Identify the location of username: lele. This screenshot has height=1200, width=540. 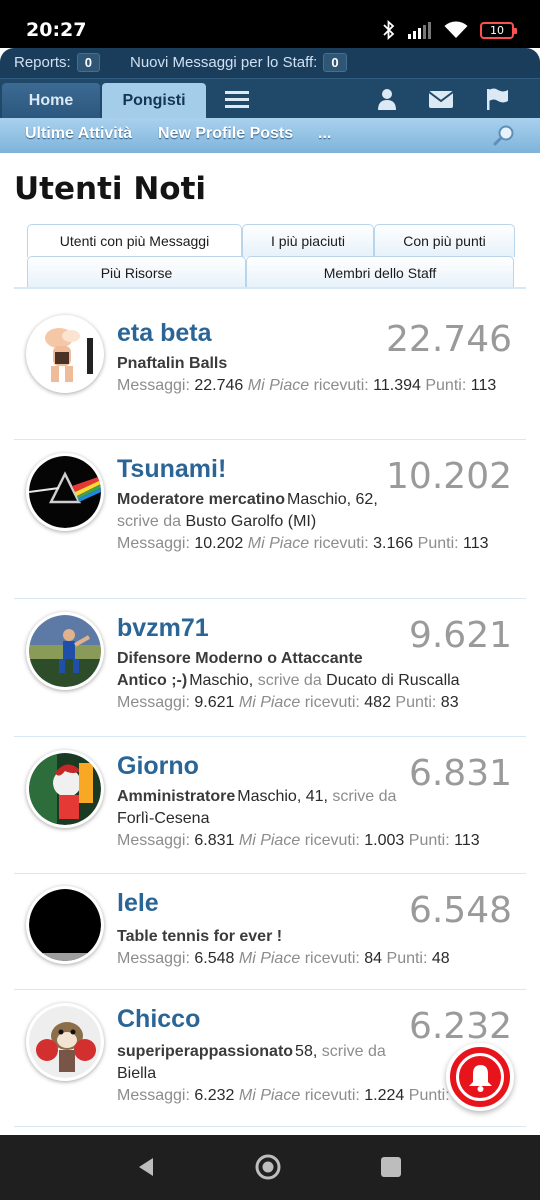
(138, 903).